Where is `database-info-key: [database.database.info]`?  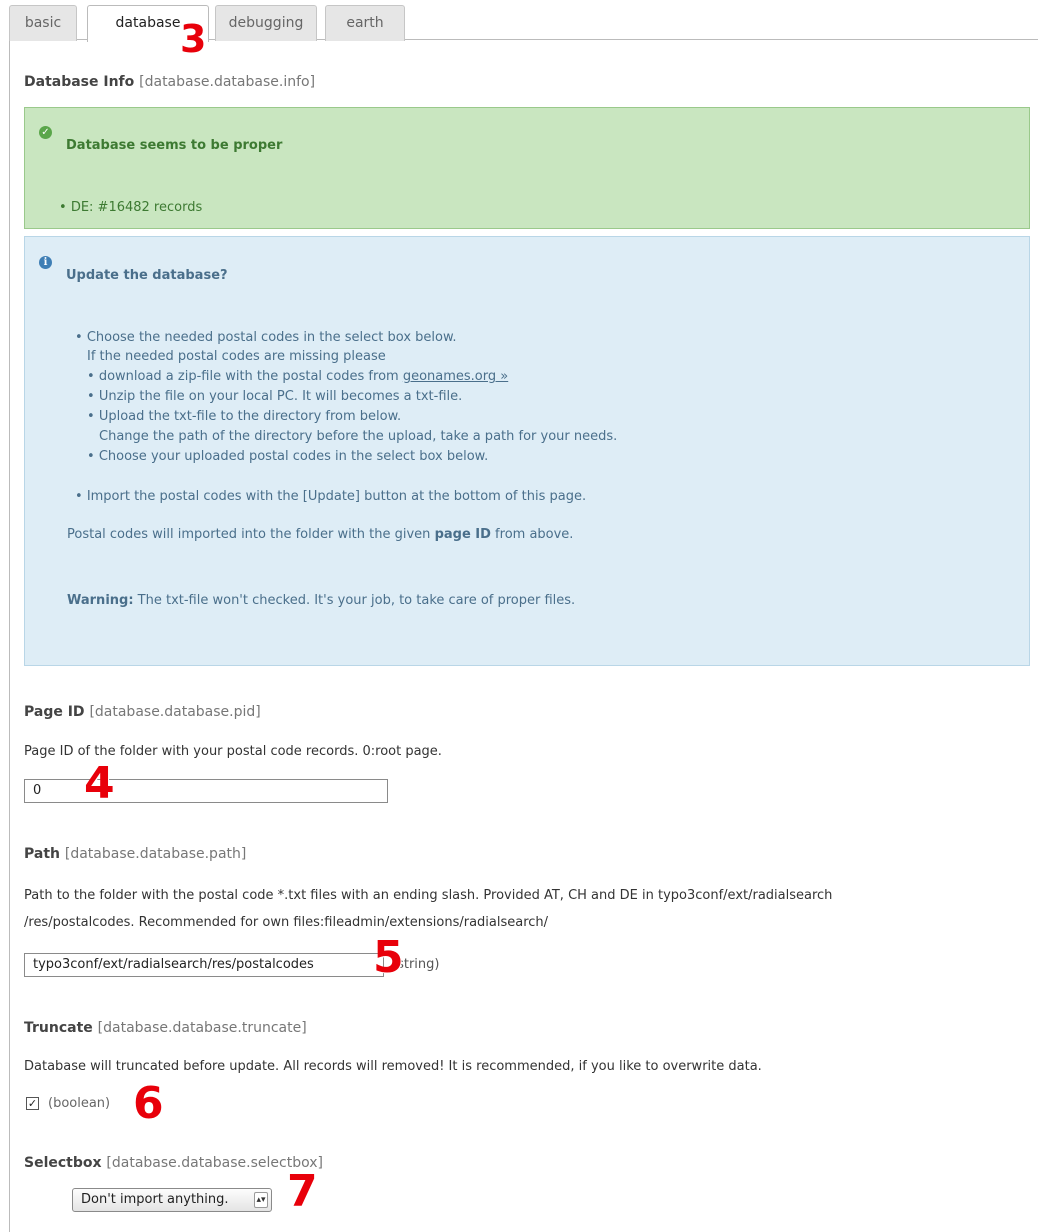
database-info-key: [database.database.info] is located at coordinates (227, 82).